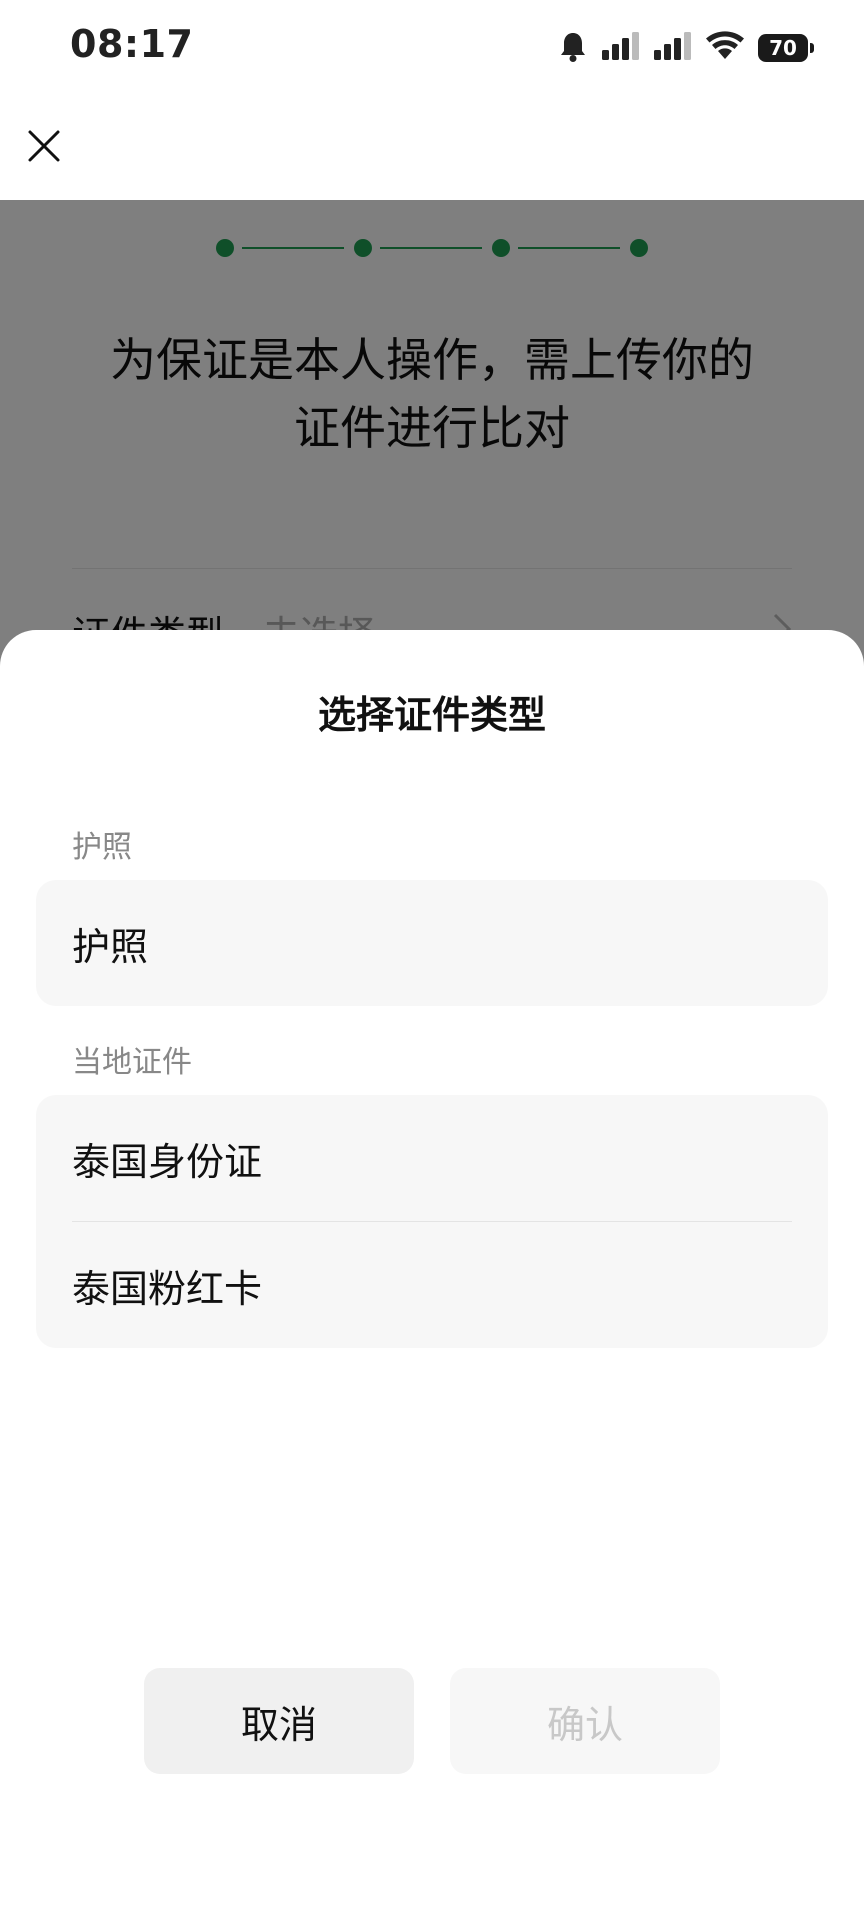  Describe the element at coordinates (44, 146) in the screenshot. I see `close-icon` at that location.